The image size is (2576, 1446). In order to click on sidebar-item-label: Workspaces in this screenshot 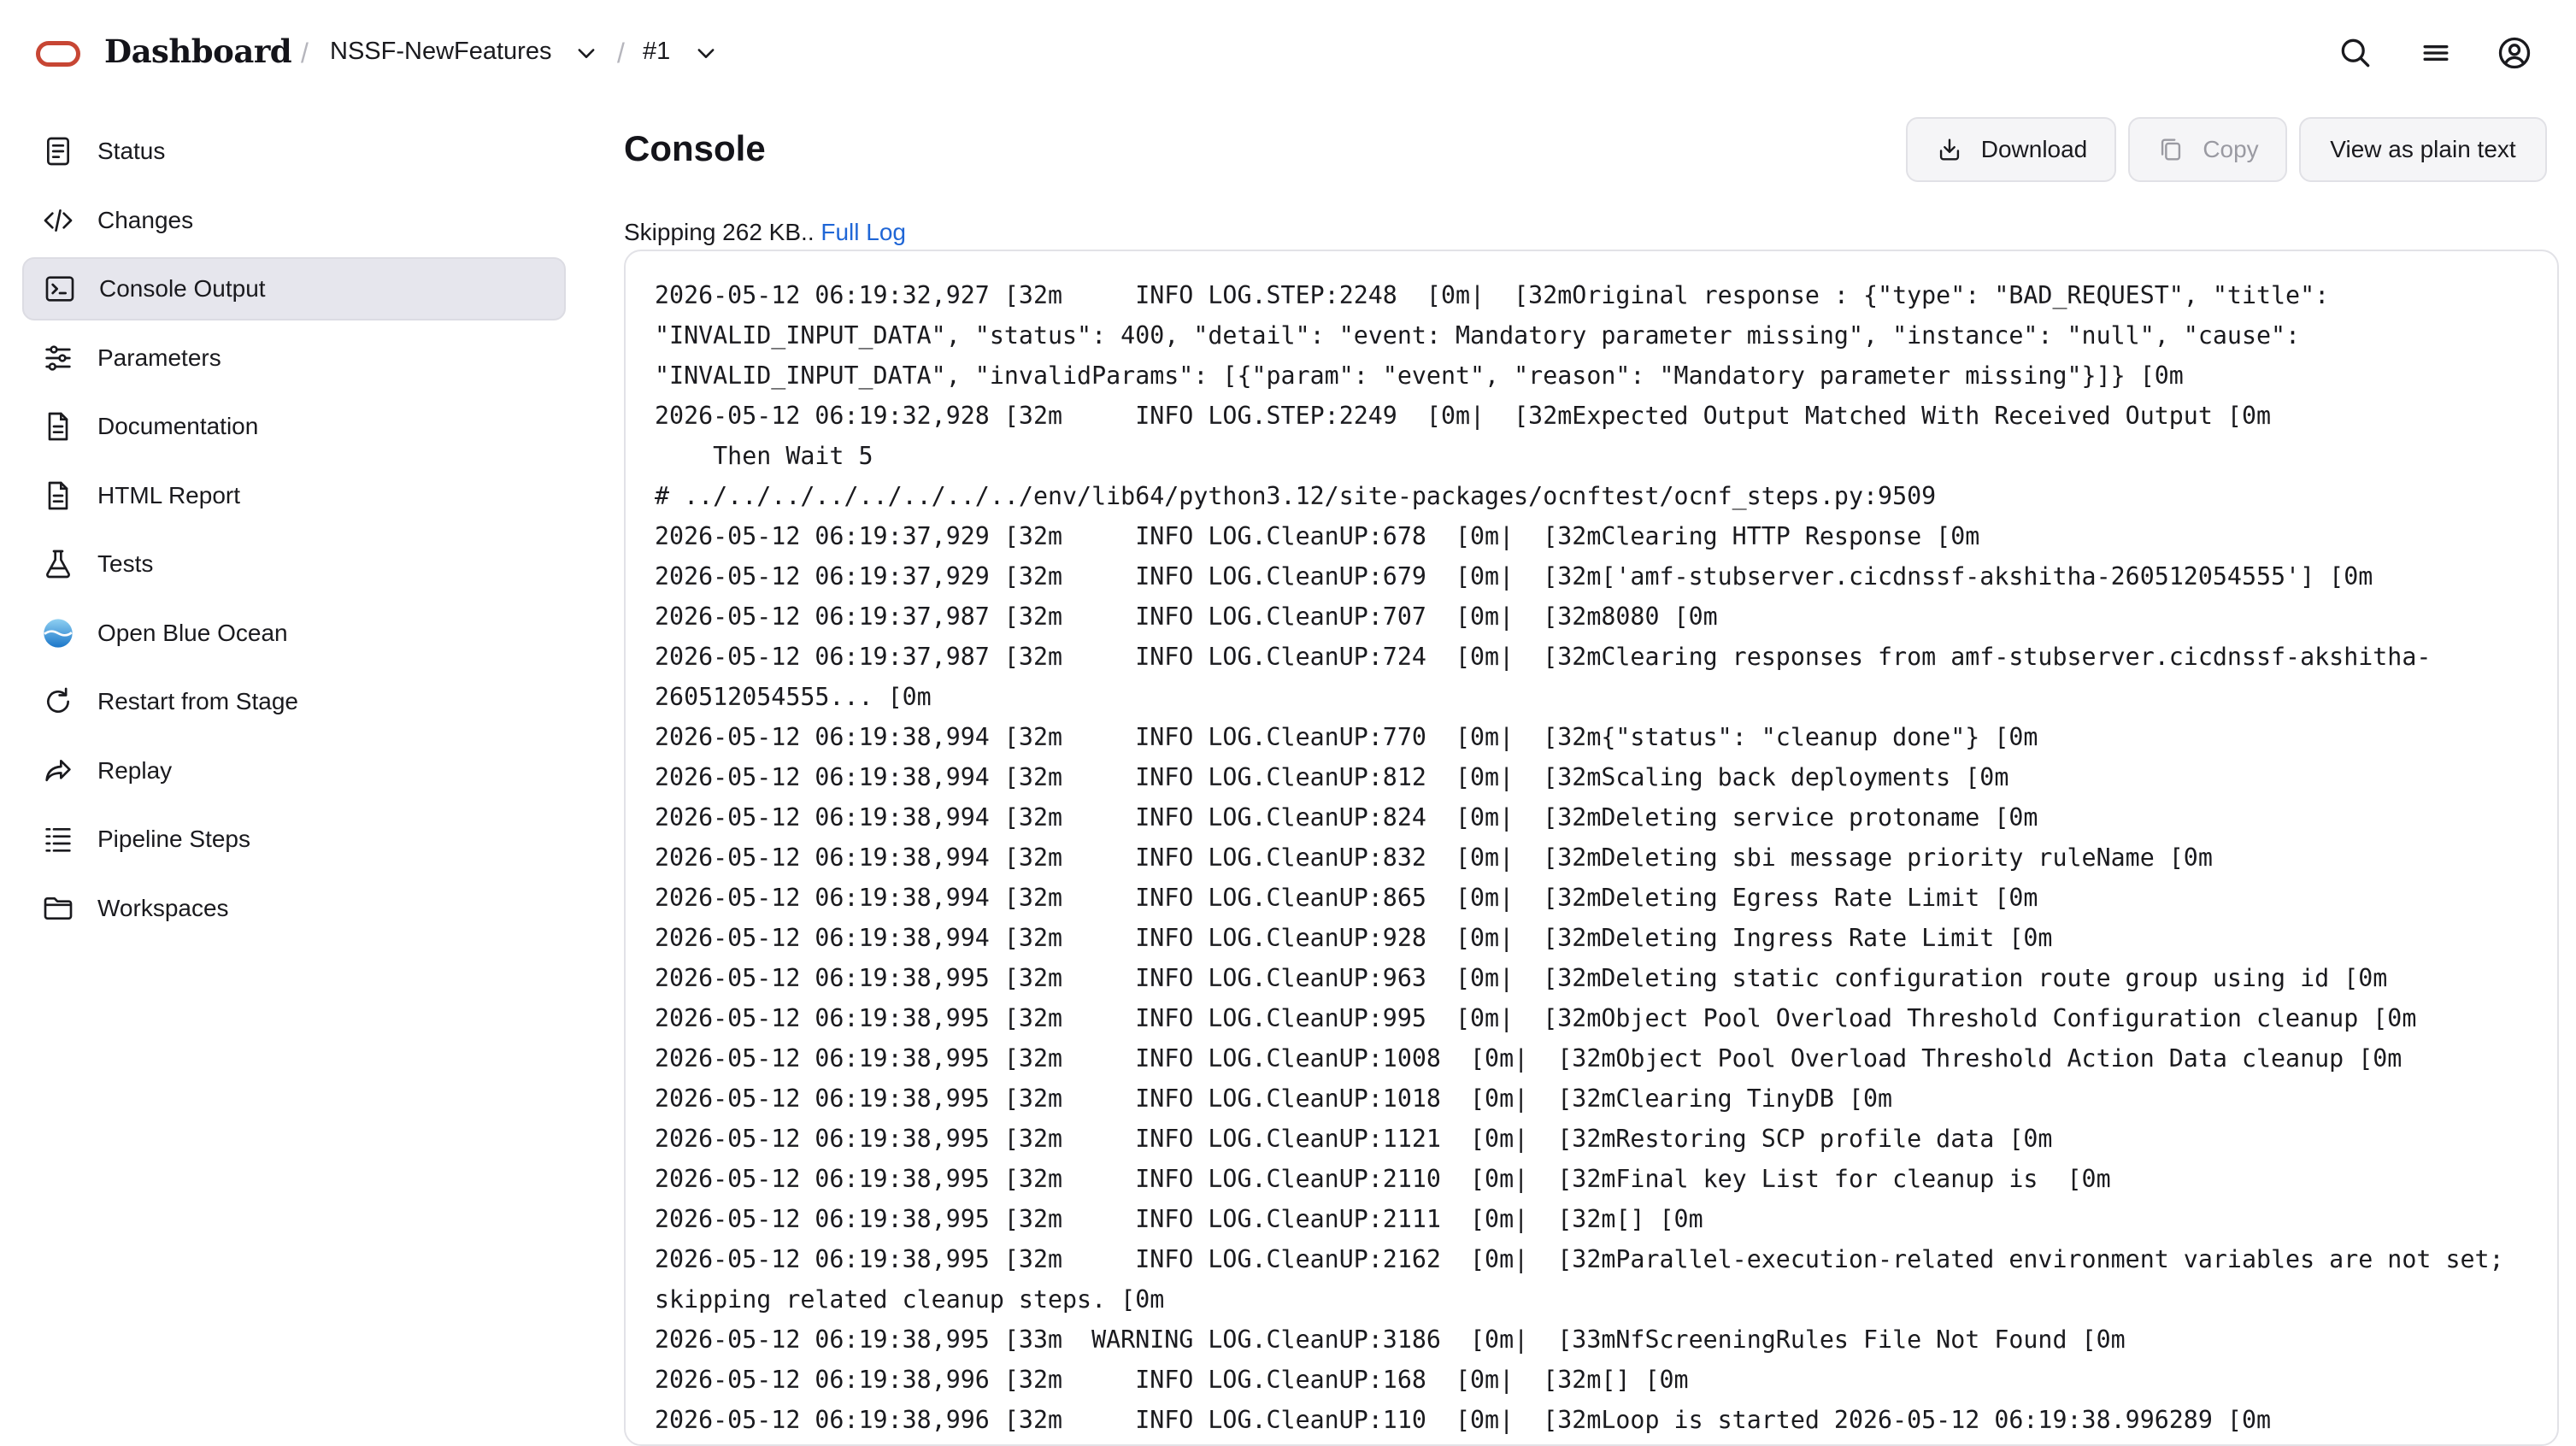, I will do `click(163, 907)`.